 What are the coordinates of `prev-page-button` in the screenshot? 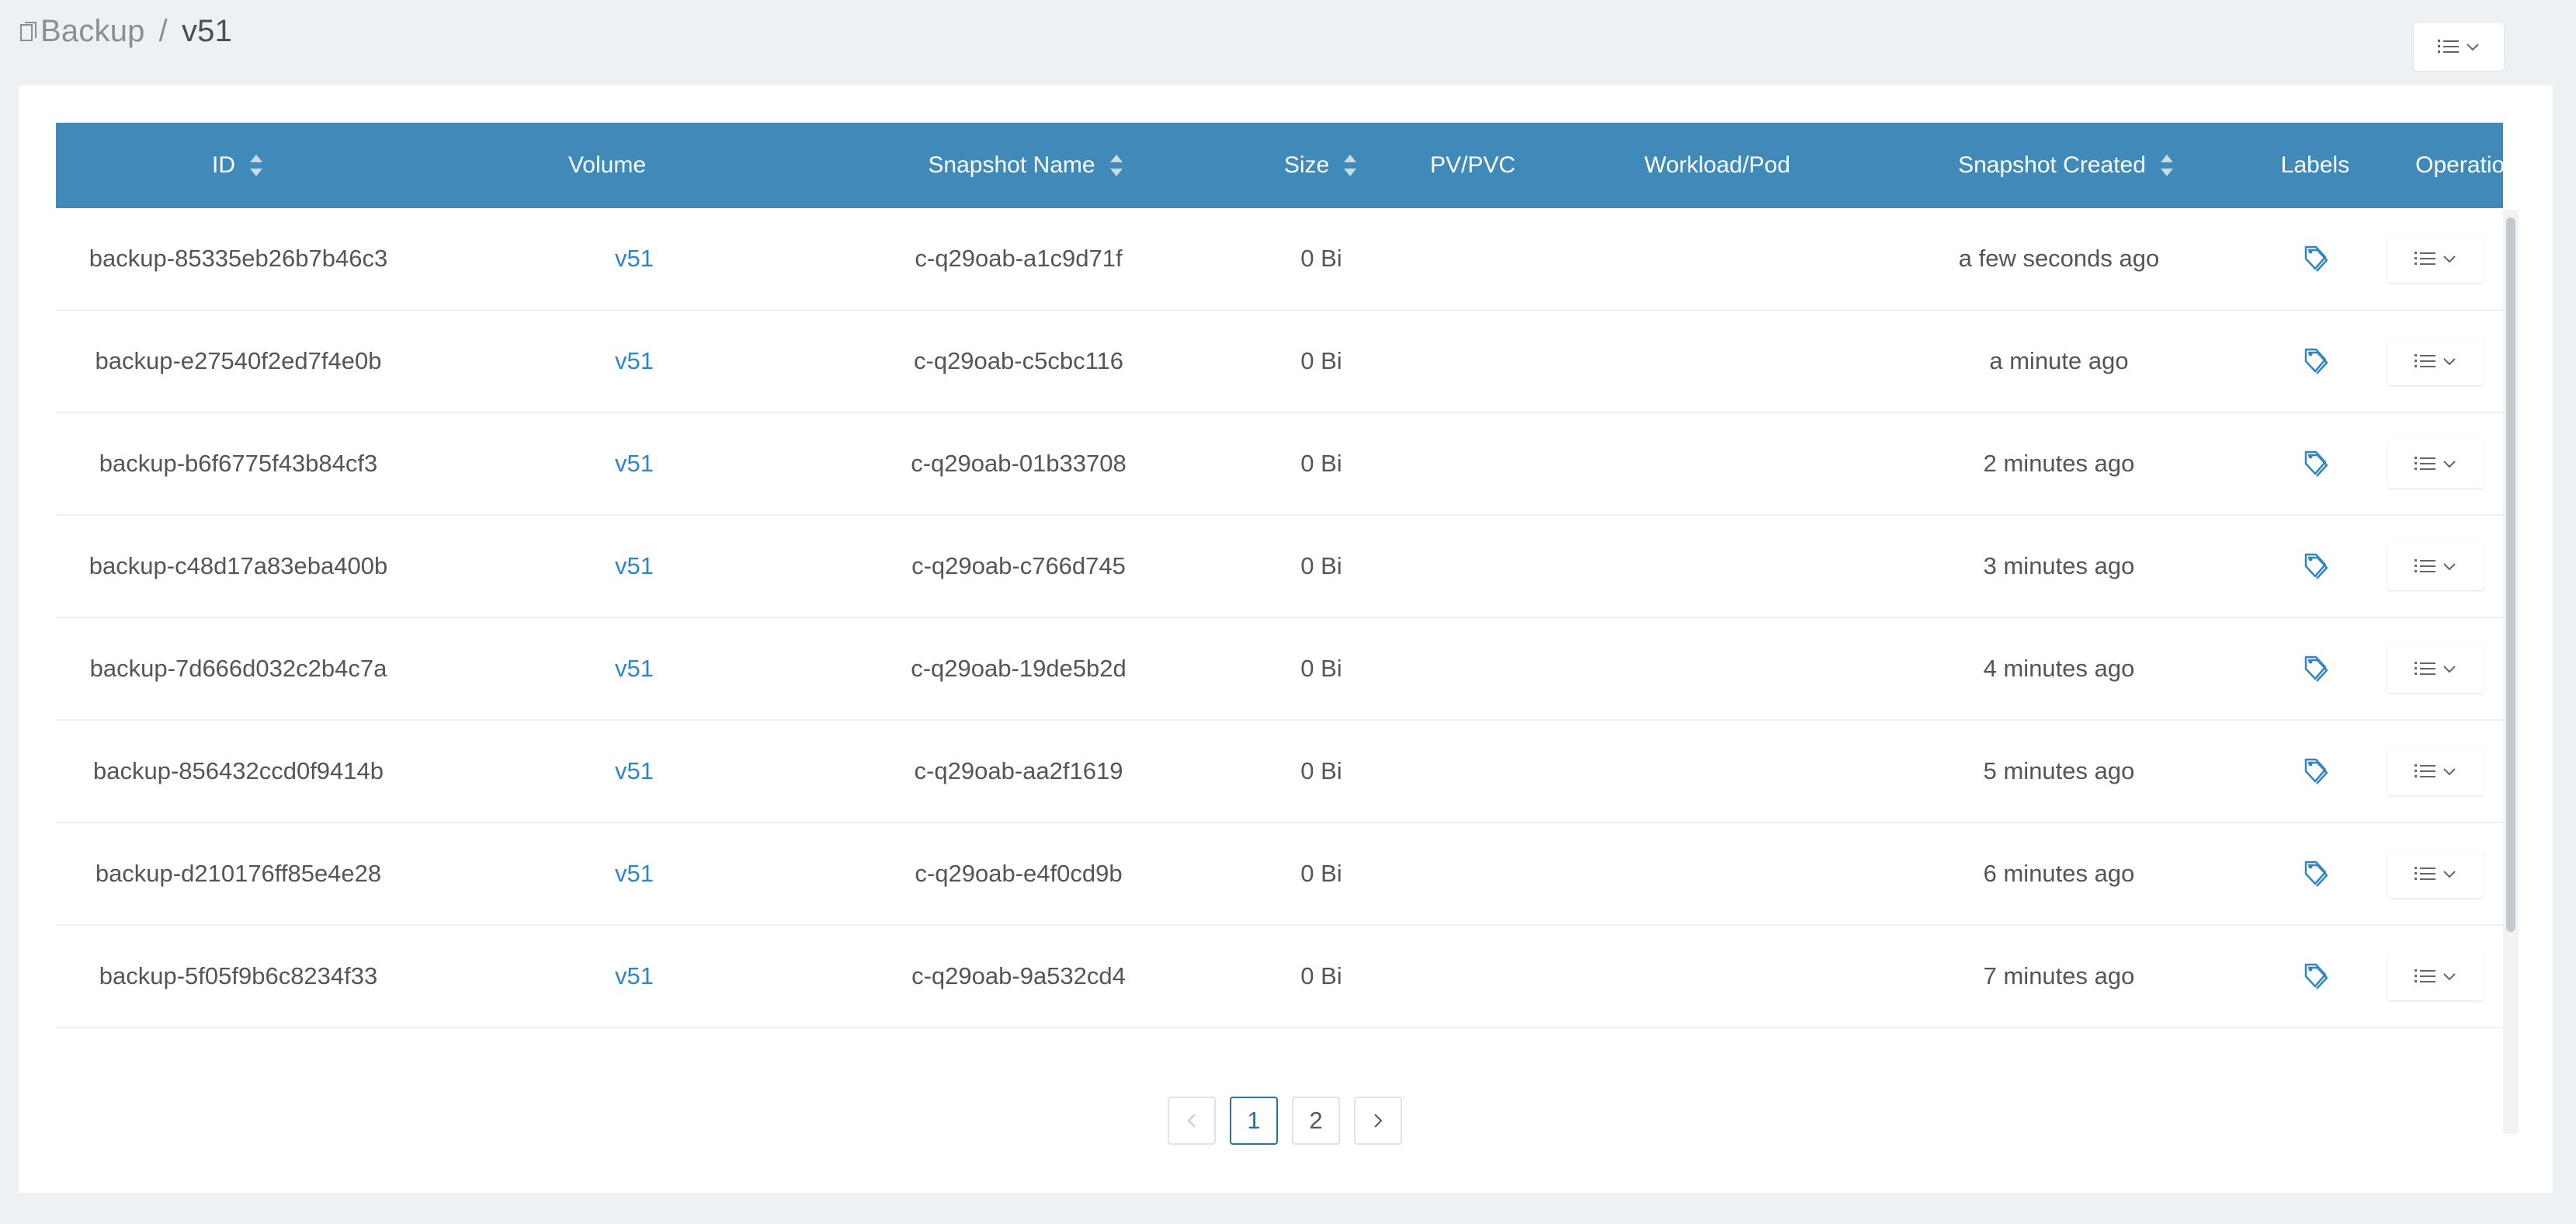 It's located at (1192, 1121).